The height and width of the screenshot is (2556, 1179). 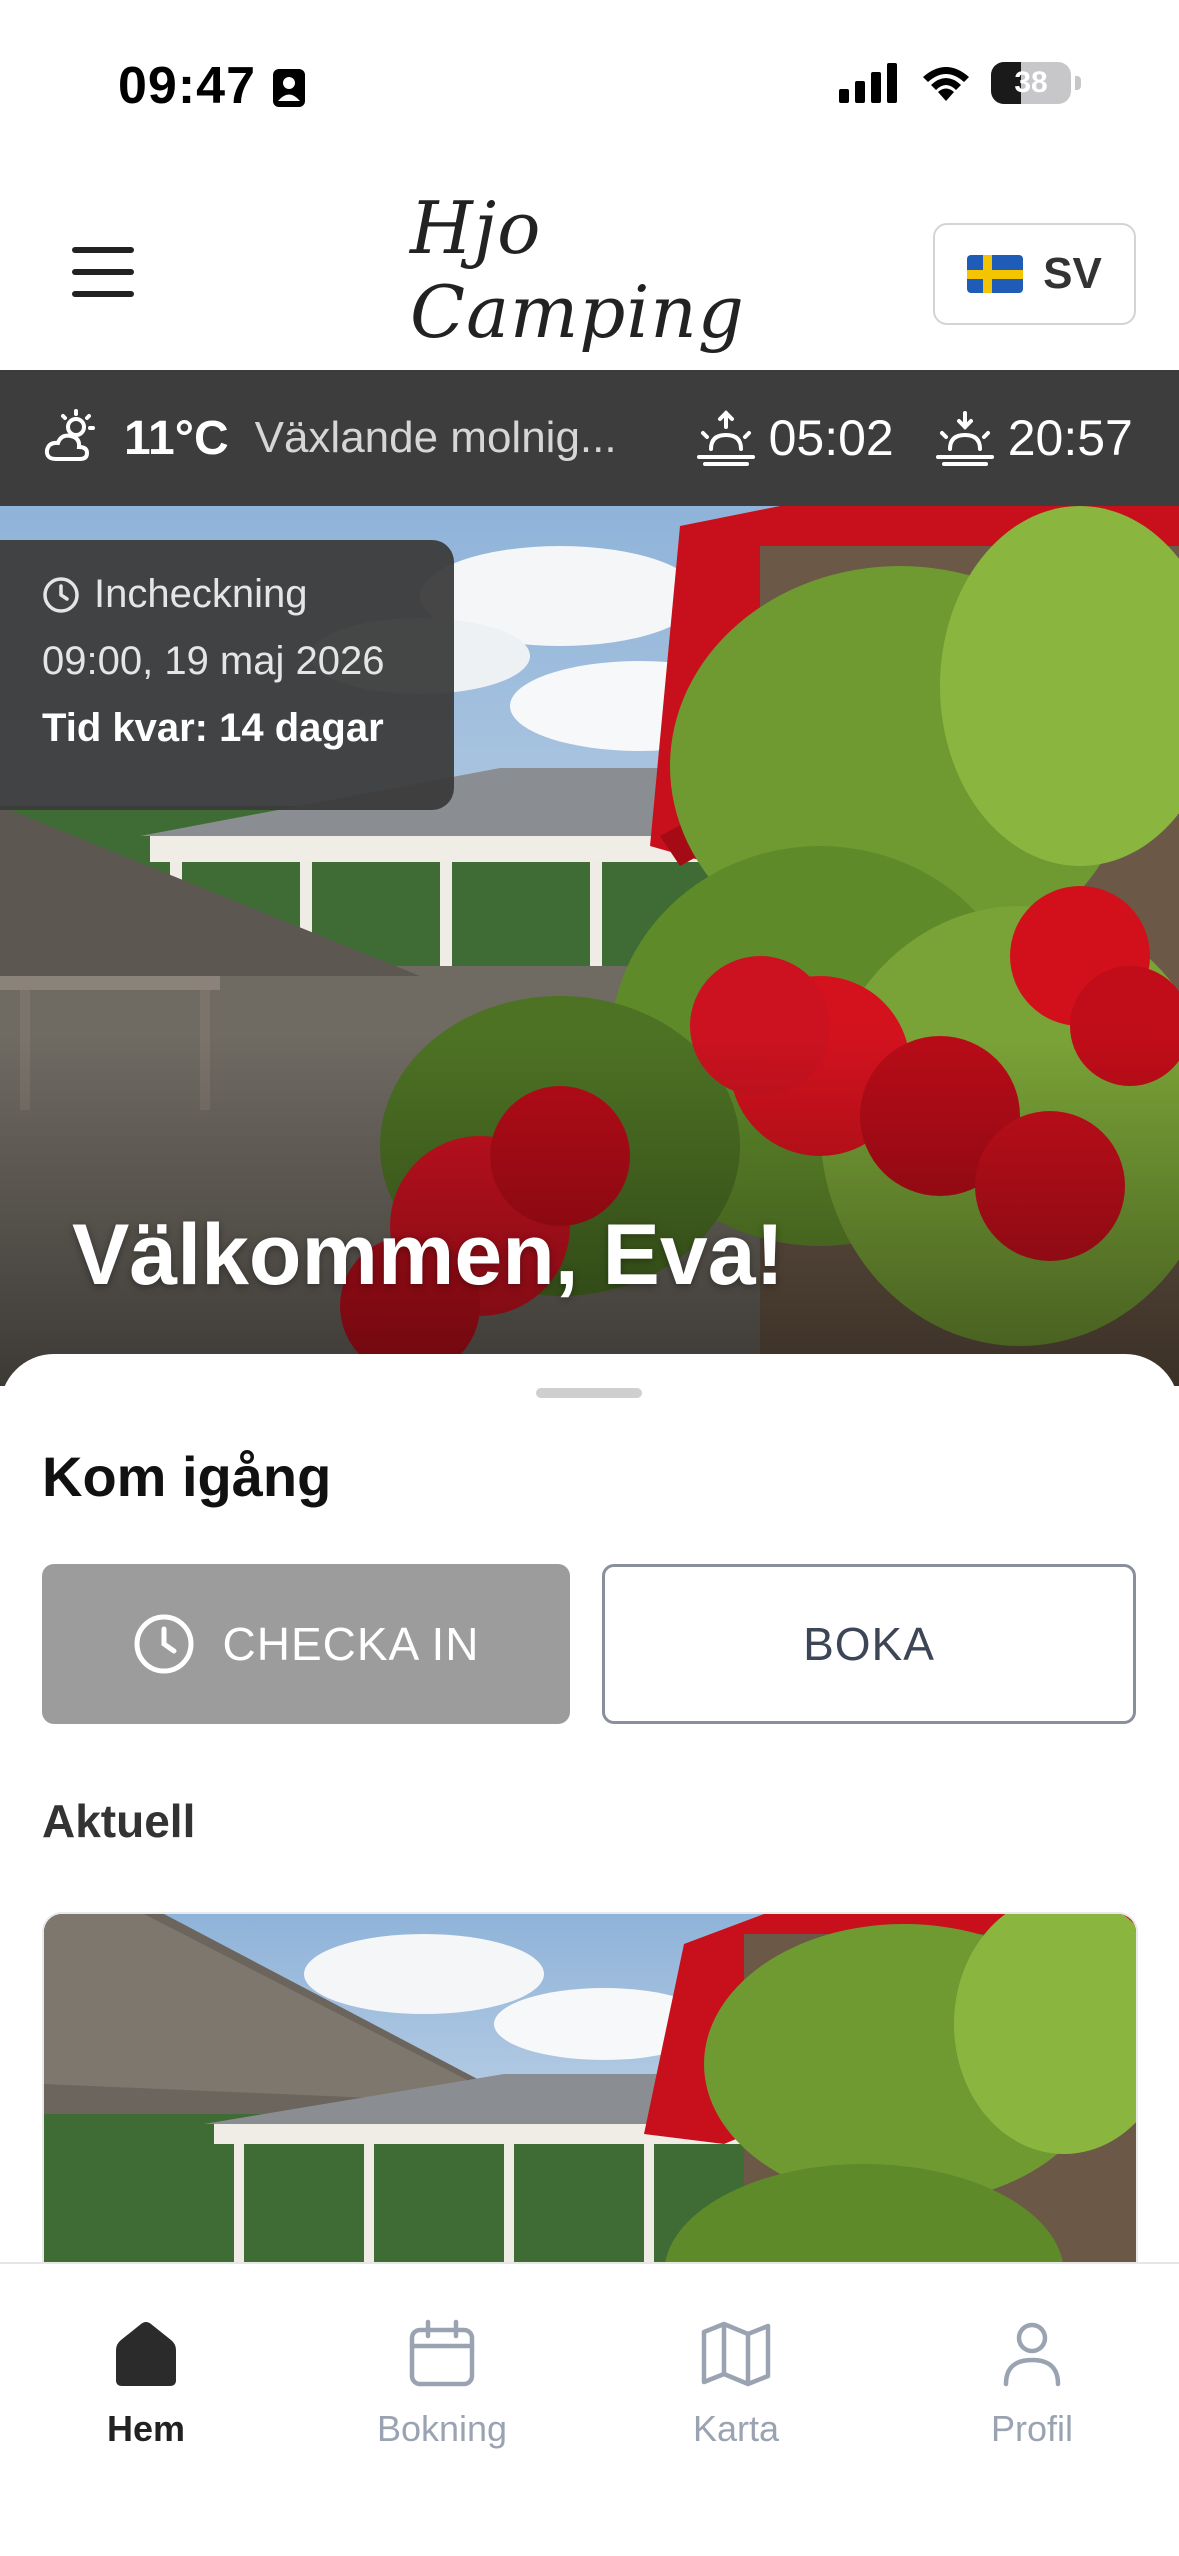 What do you see at coordinates (736, 2428) in the screenshot?
I see `tab-label: Karta` at bounding box center [736, 2428].